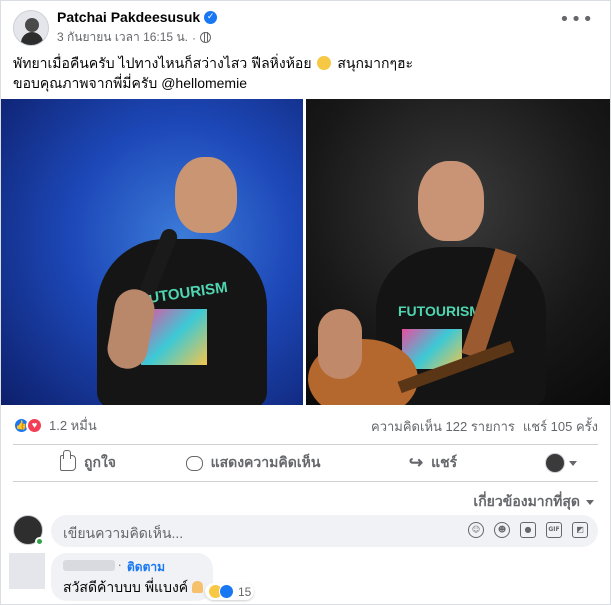 The height and width of the screenshot is (605, 611). I want to click on more-horizontal-icon: •••, so click(576, 20).